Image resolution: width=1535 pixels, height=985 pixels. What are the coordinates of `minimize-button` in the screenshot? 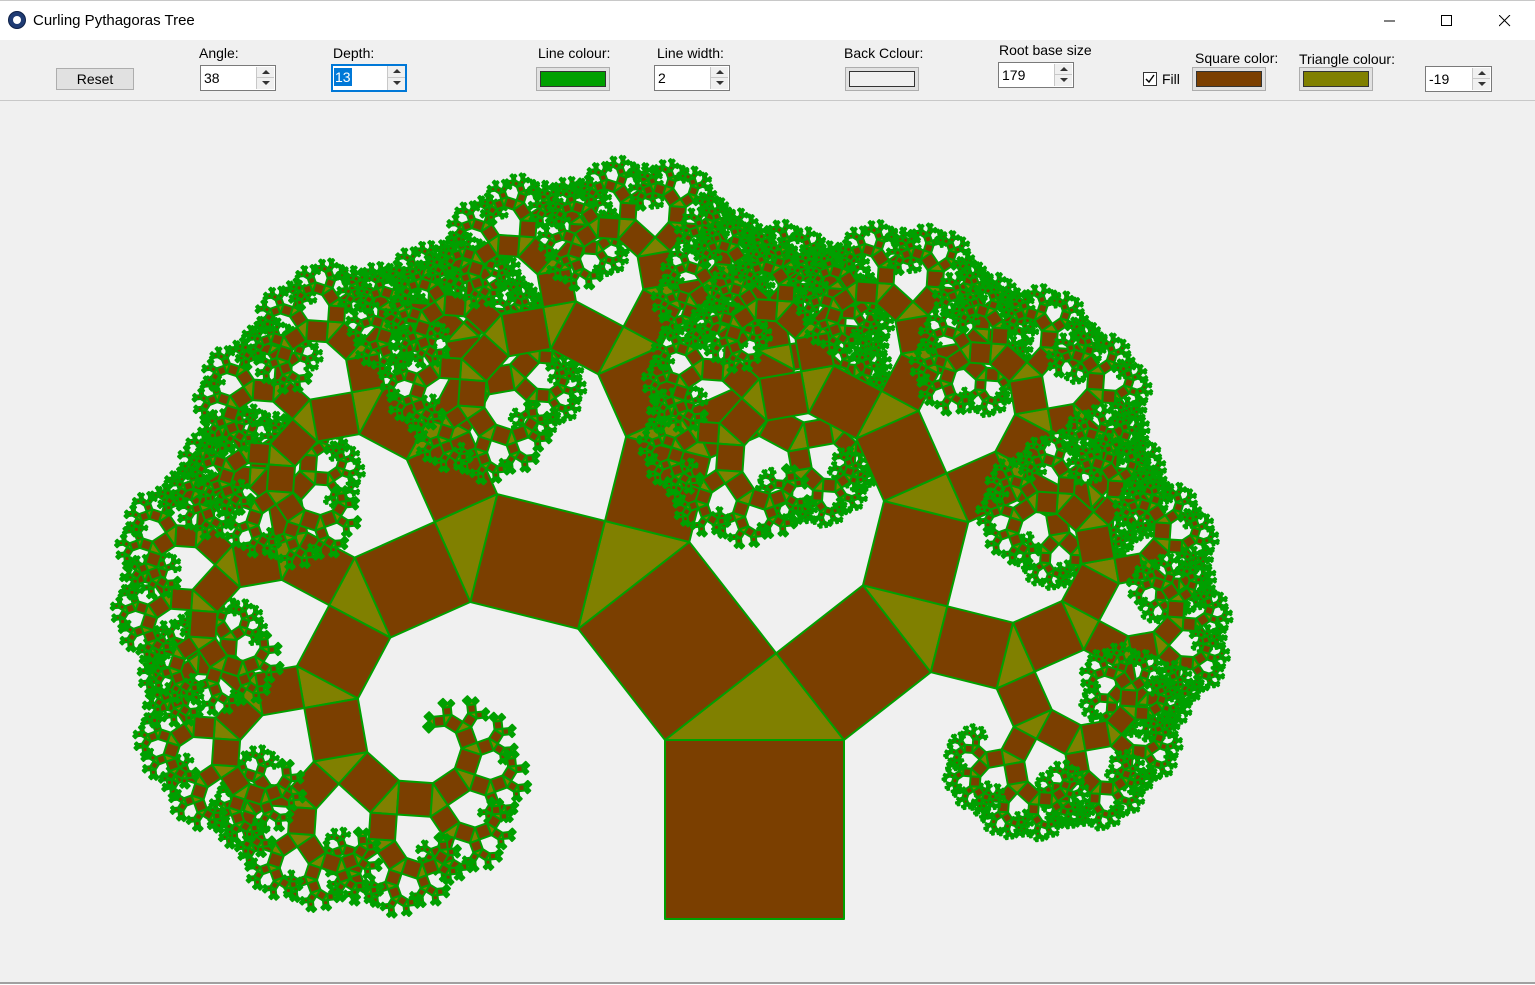 It's located at (1390, 21).